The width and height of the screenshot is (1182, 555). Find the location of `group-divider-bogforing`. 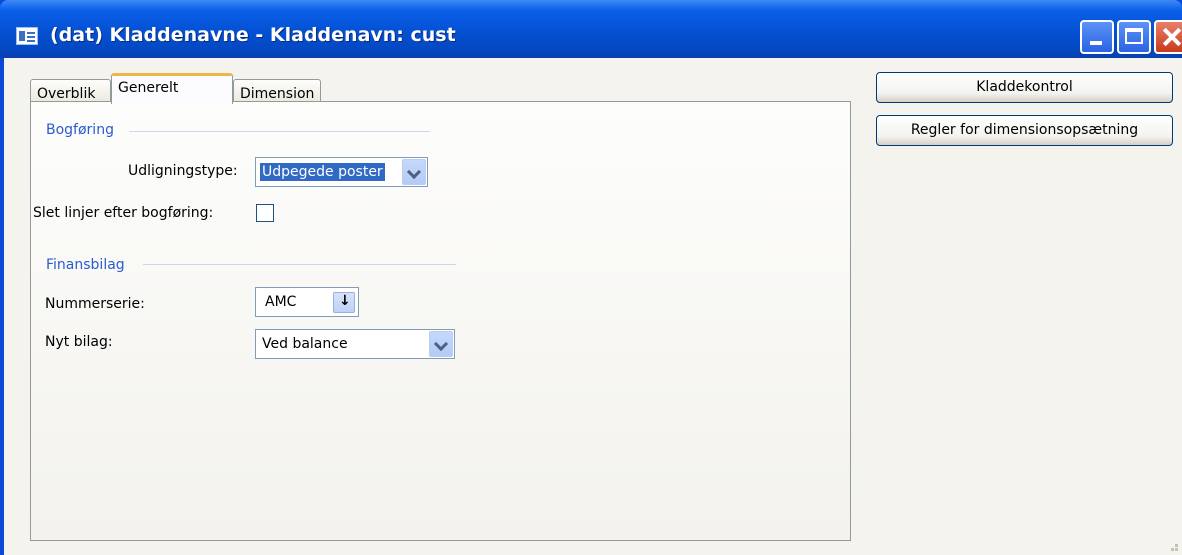

group-divider-bogforing is located at coordinates (279, 131).